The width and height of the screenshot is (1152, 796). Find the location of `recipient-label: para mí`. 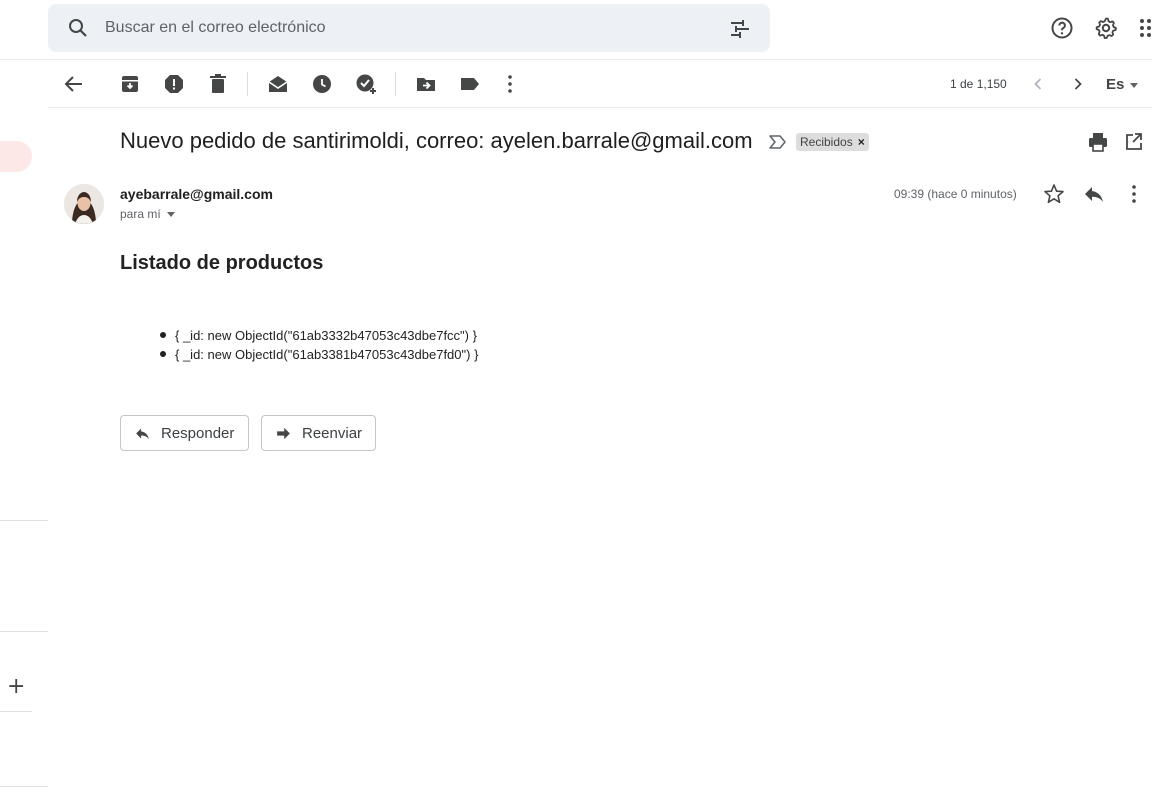

recipient-label: para mí is located at coordinates (140, 214).